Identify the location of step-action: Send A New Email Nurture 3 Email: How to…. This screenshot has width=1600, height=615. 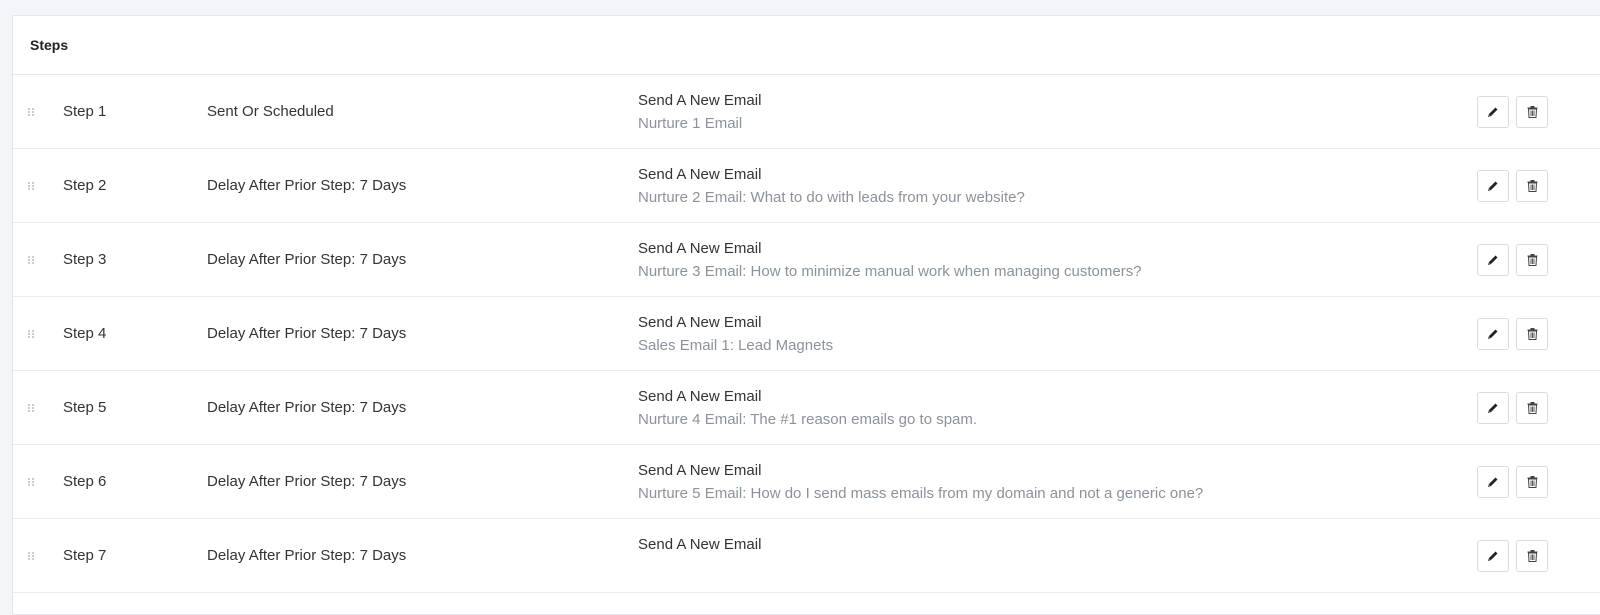
(890, 260).